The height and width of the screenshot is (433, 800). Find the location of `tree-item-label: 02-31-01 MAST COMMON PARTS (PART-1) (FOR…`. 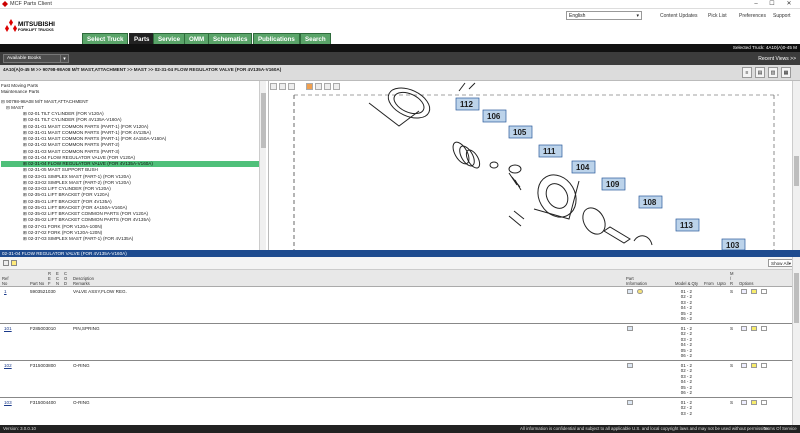

tree-item-label: 02-31-01 MAST COMMON PARTS (PART-1) (FOR… is located at coordinates (97, 138).